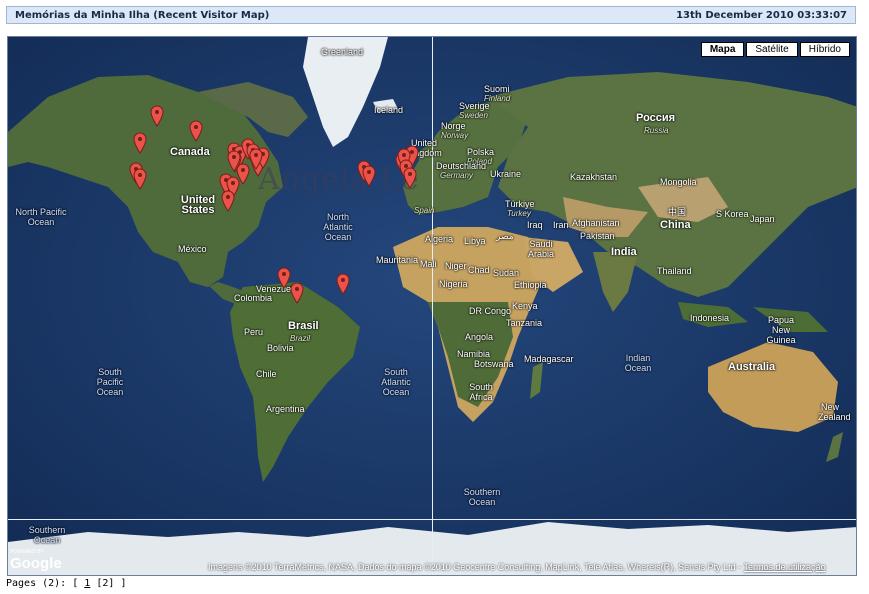 This screenshot has height=594, width=869. Describe the element at coordinates (428, 264) in the screenshot. I see `label-mali: Mali` at that location.